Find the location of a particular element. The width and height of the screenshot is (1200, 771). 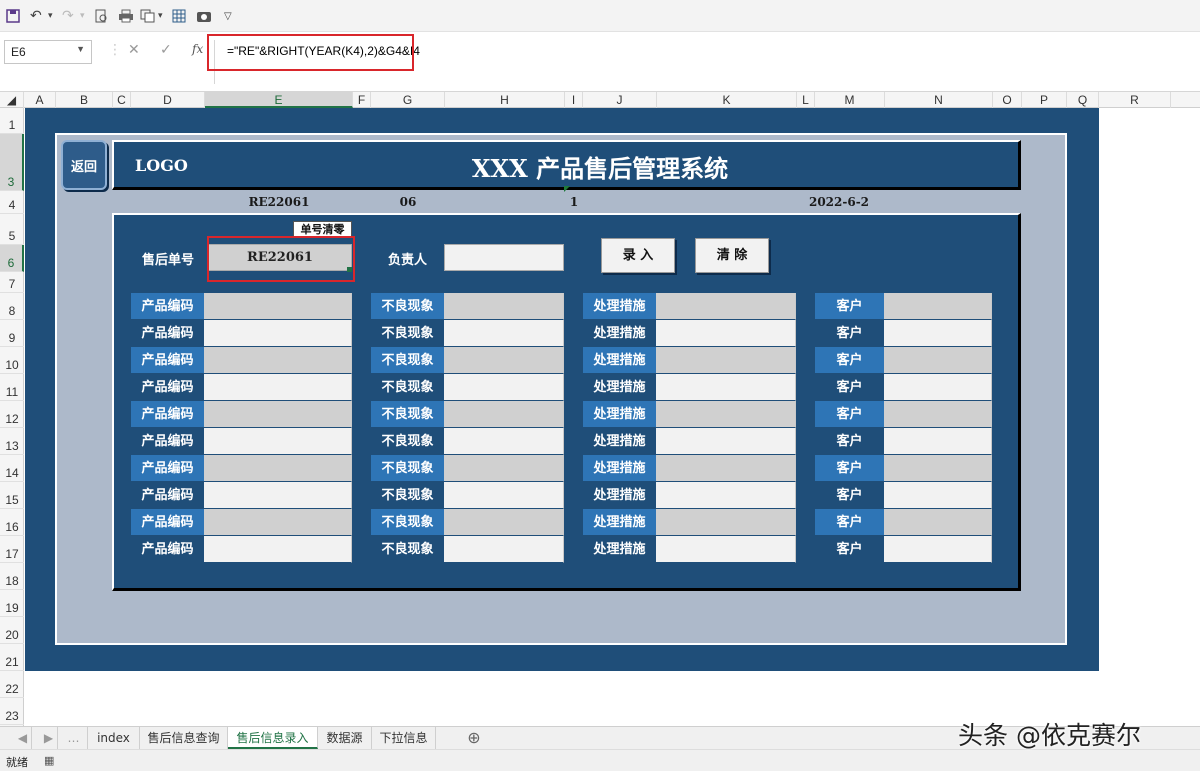

row-header: 5 is located at coordinates (12, 229).